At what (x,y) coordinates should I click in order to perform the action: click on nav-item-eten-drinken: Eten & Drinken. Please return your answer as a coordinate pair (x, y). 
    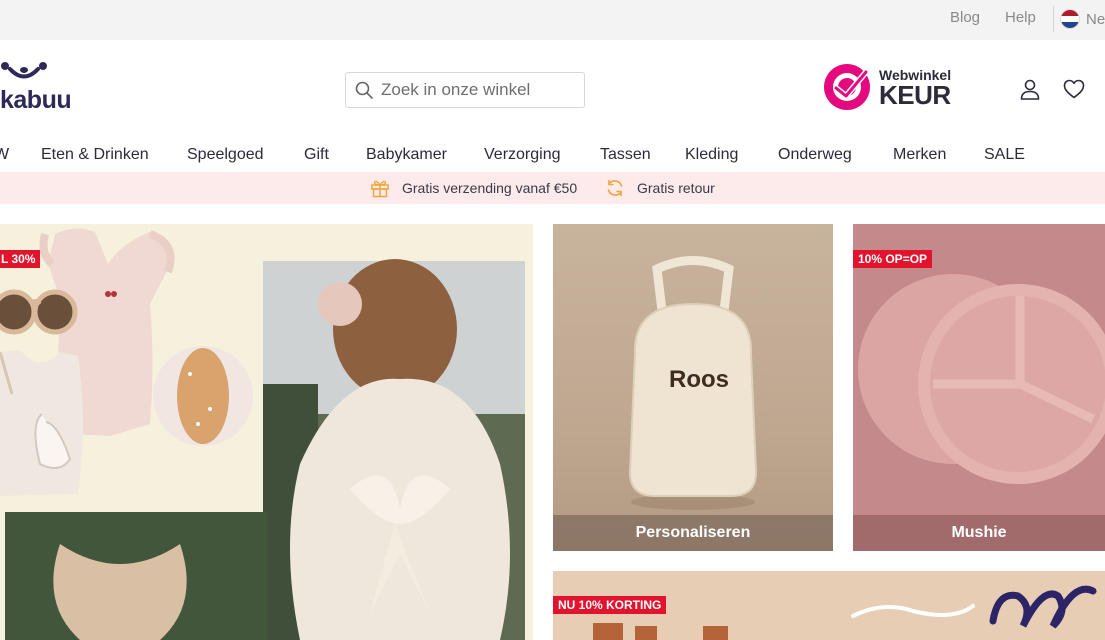
    Looking at the image, I should click on (95, 155).